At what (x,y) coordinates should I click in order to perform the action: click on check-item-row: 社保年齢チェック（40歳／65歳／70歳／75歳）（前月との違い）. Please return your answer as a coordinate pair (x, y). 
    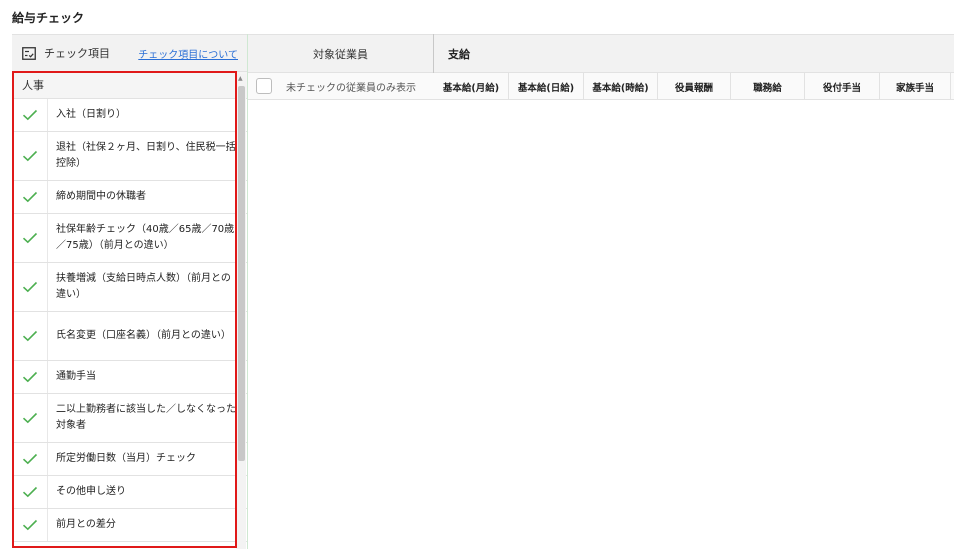
    Looking at the image, I should click on (130, 238).